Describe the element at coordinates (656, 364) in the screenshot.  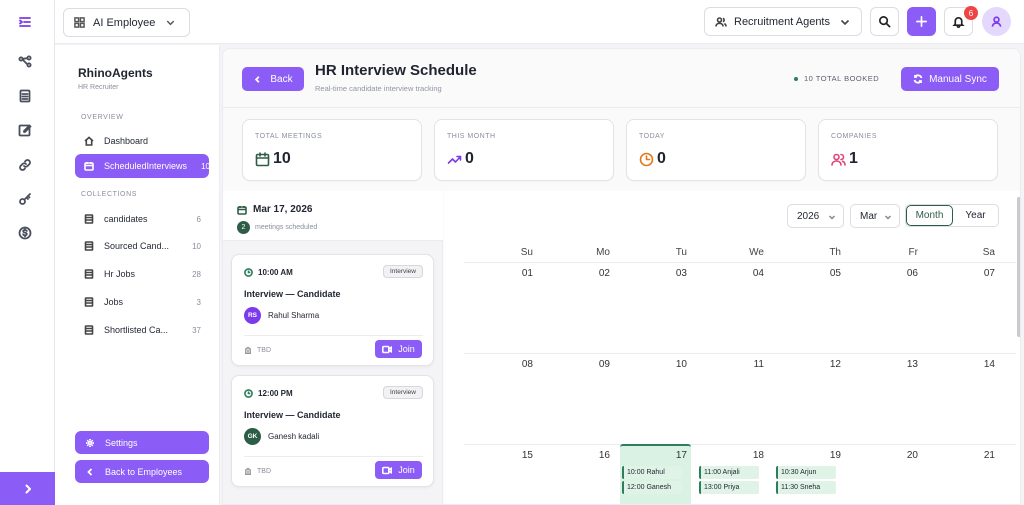
I see `calendar-day: 10` at that location.